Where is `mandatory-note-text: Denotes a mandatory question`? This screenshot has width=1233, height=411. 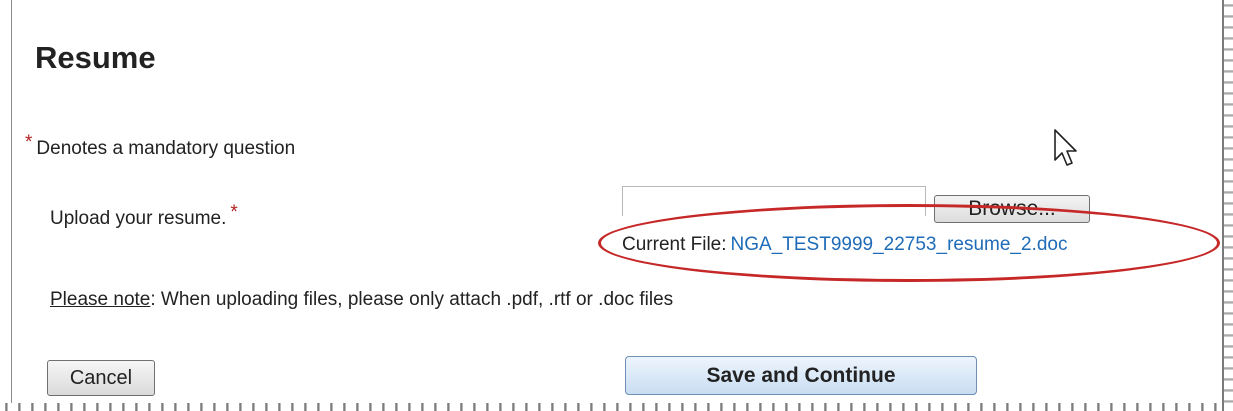 mandatory-note-text: Denotes a mandatory question is located at coordinates (166, 148).